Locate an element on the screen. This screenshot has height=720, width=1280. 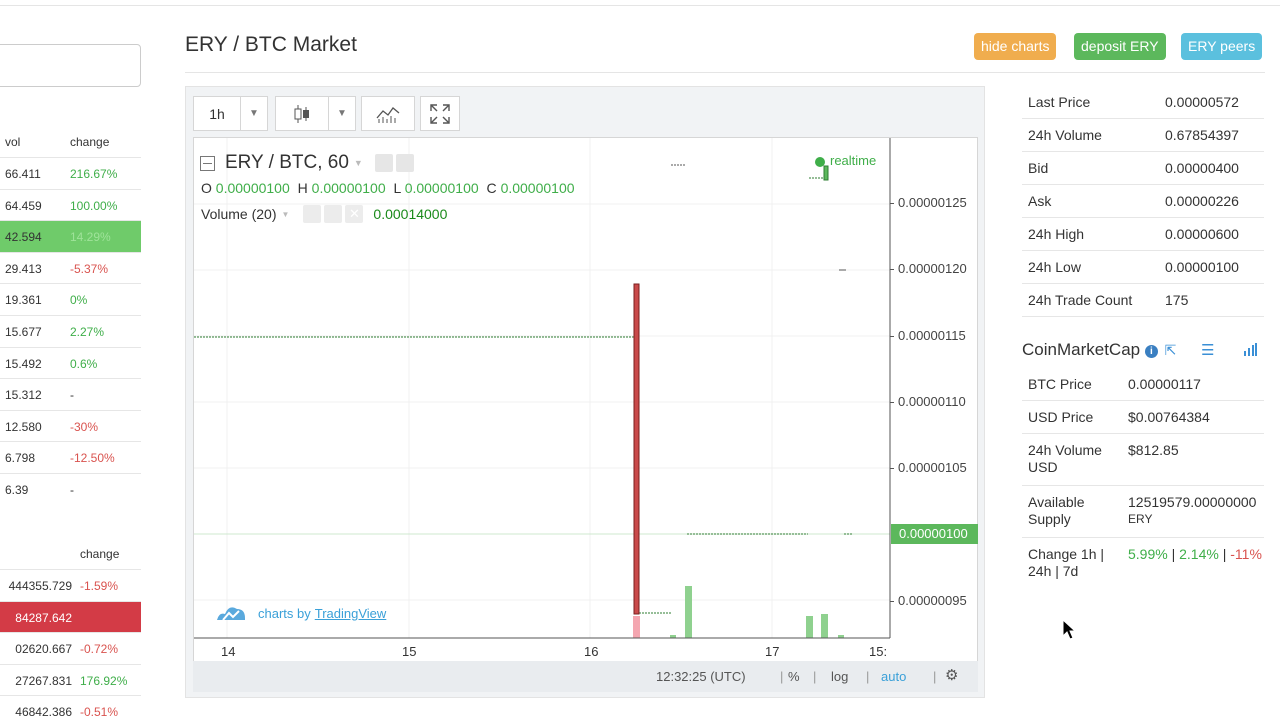
time-tick-label: 17 is located at coordinates (772, 651).